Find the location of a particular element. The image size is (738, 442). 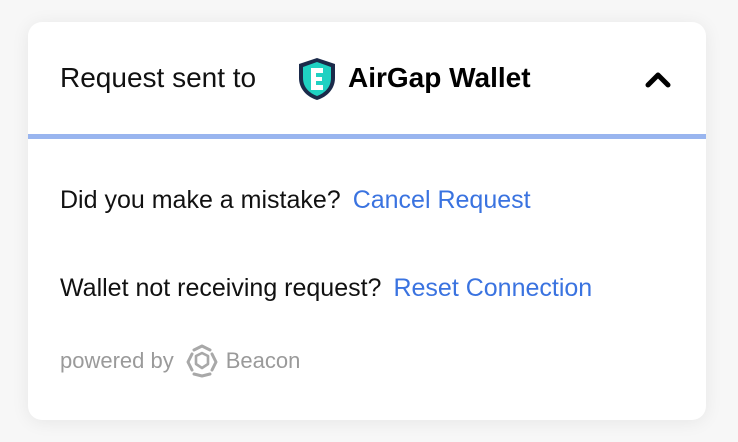

beacon-brand-name: Beacon is located at coordinates (263, 360).